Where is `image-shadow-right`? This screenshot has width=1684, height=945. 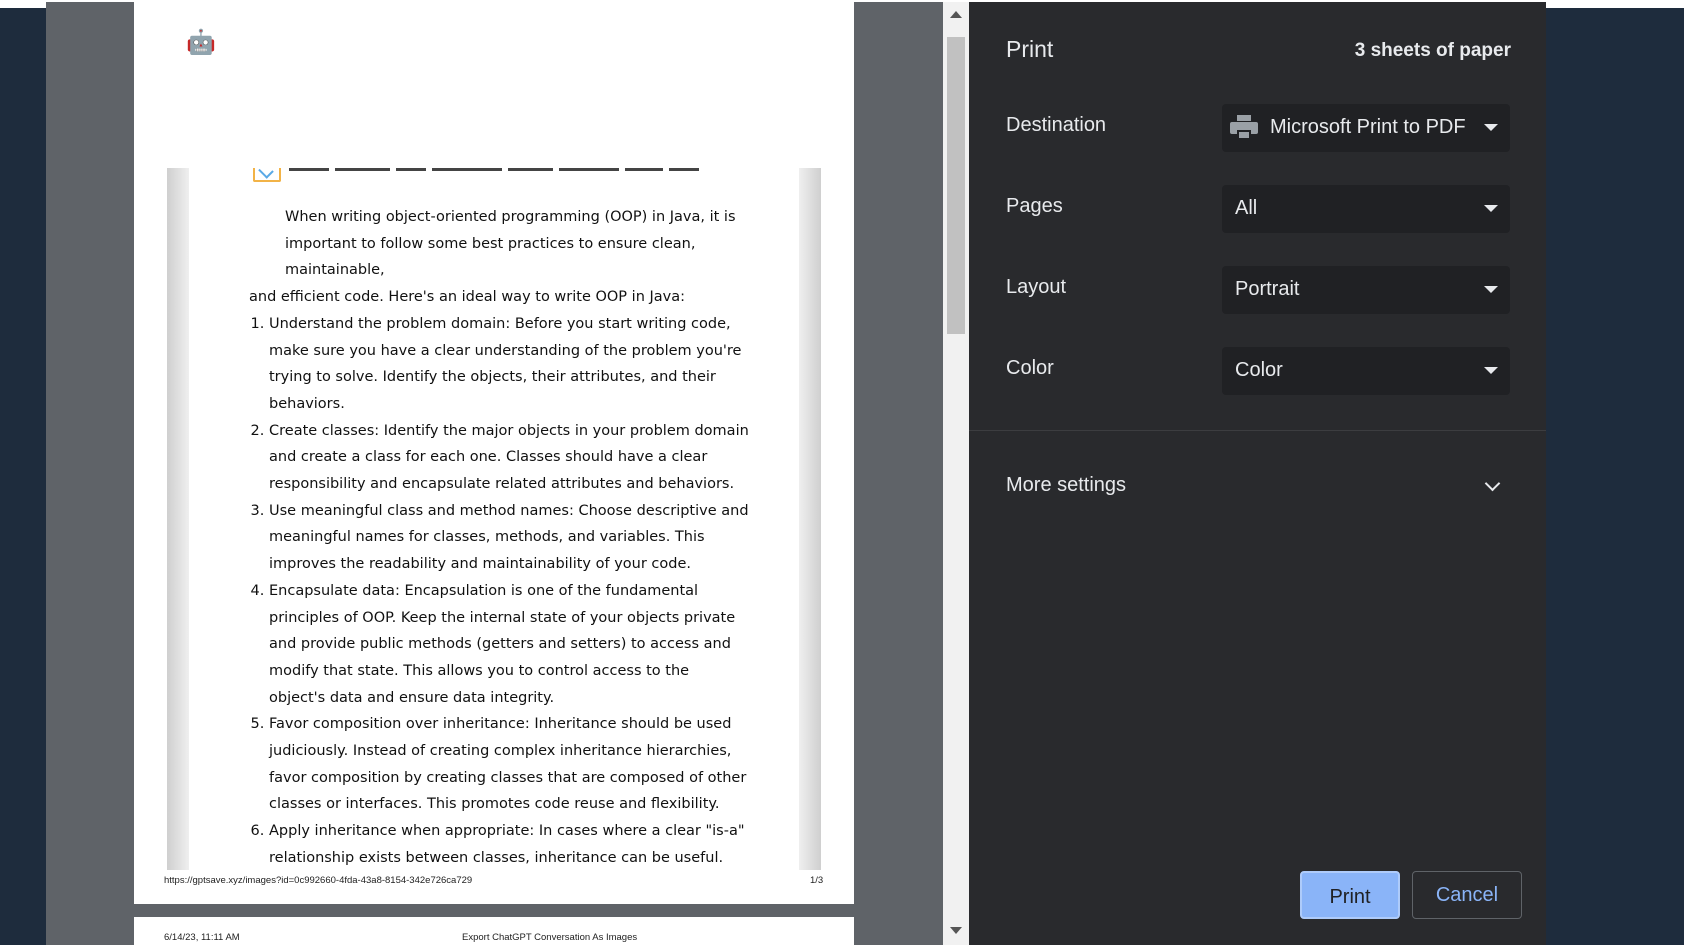 image-shadow-right is located at coordinates (810, 519).